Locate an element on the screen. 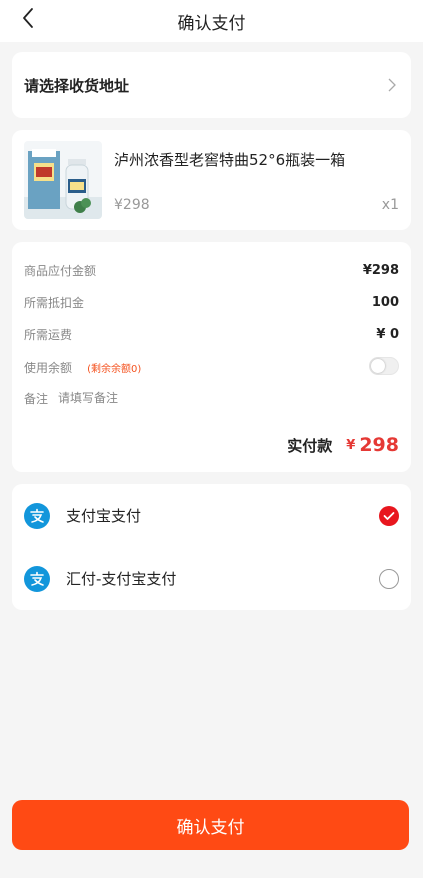  payment-option-huifu-alipay: 汇付-支付宝支付 is located at coordinates (211, 578).